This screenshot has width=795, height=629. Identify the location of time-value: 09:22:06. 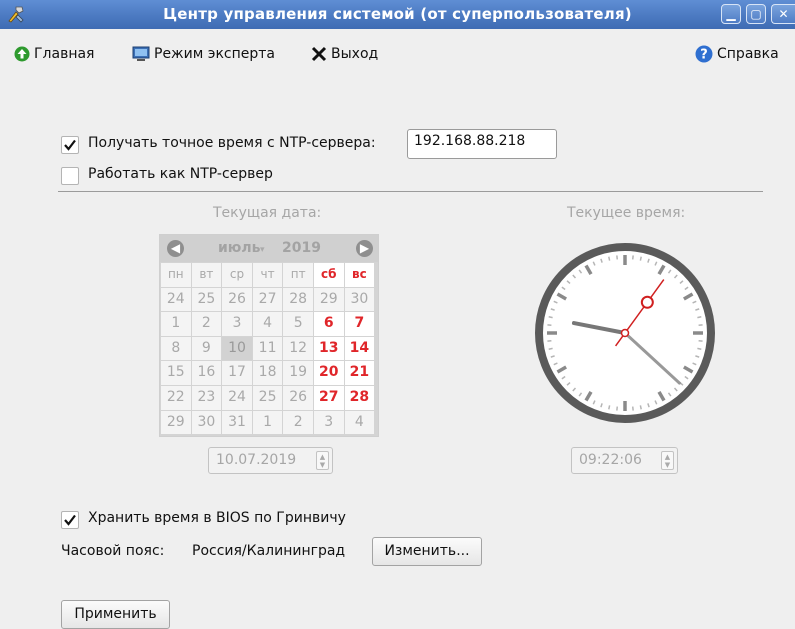
(610, 460).